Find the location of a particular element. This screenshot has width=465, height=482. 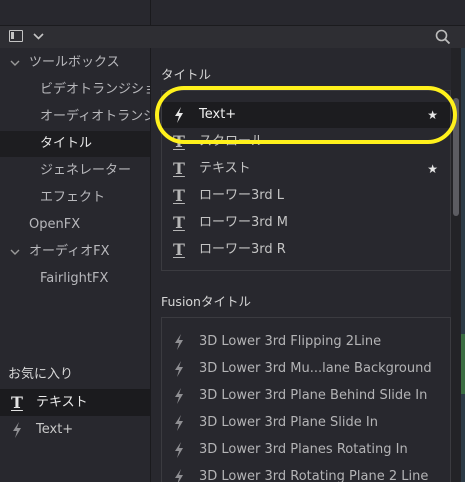

fusion-row: 3D Lower 3rd Mu...lane Background is located at coordinates (306, 369).